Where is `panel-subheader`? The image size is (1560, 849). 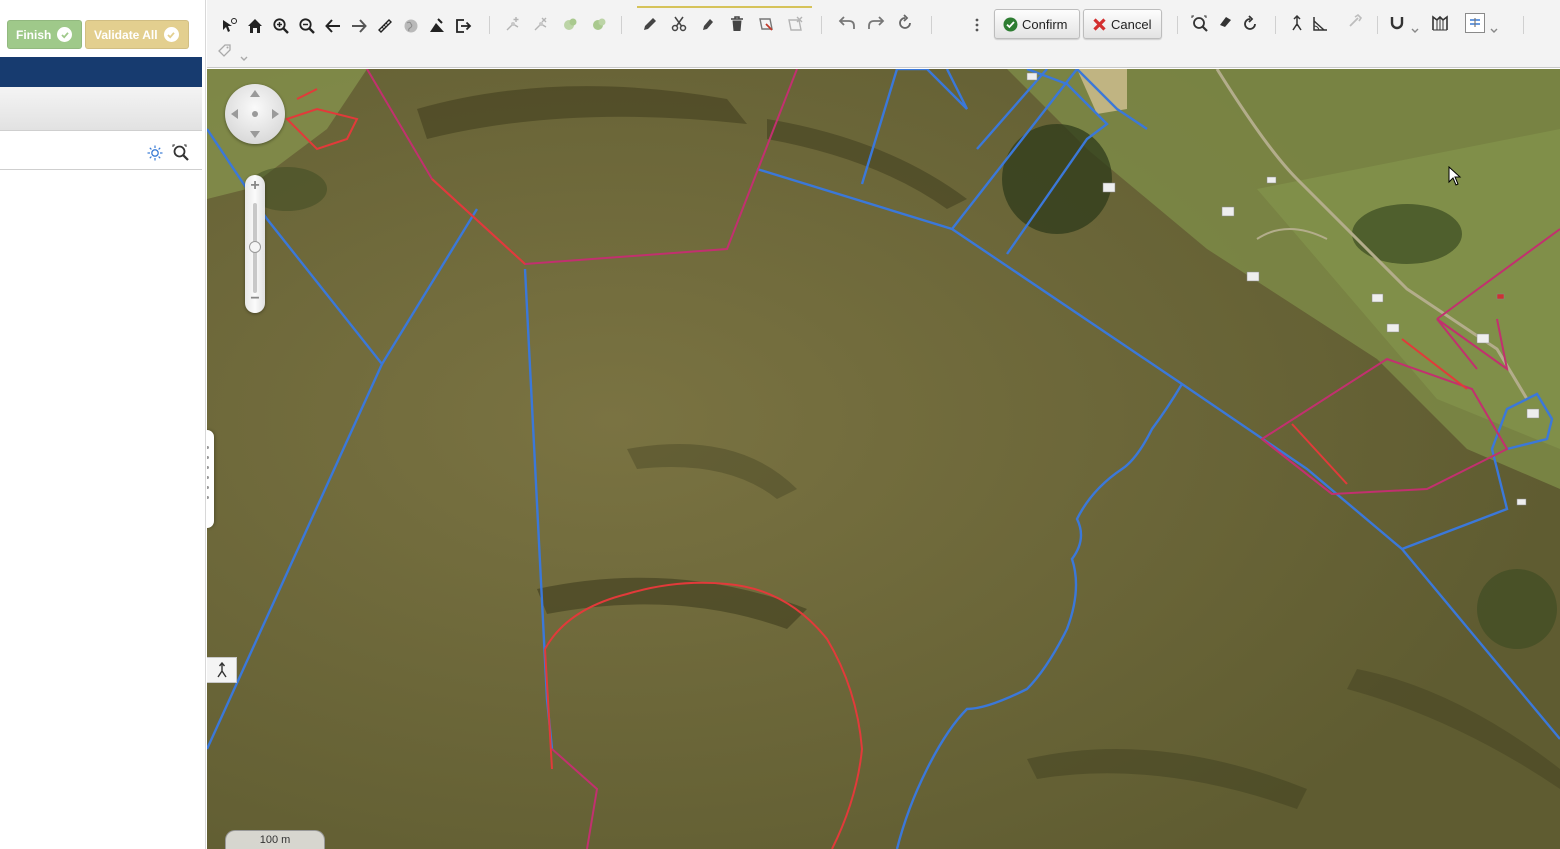
panel-subheader is located at coordinates (101, 109).